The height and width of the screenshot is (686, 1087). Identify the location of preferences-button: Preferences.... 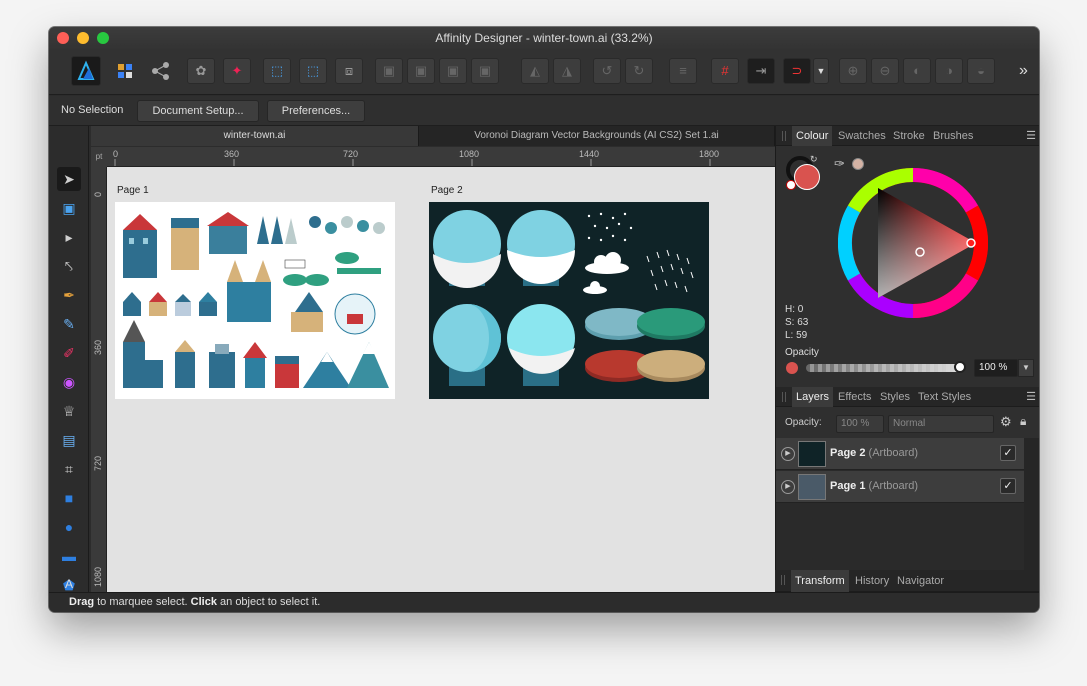
(316, 111).